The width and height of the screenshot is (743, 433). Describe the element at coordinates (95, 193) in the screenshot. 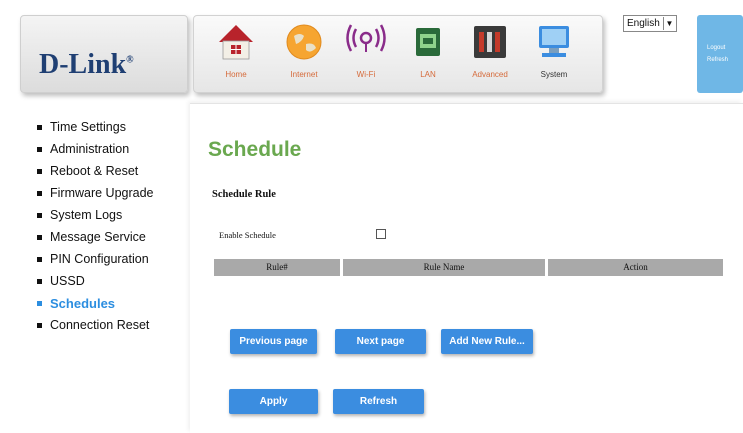

I see `sidebar-item-firmware-upgrade: Firmware Upgrade` at that location.